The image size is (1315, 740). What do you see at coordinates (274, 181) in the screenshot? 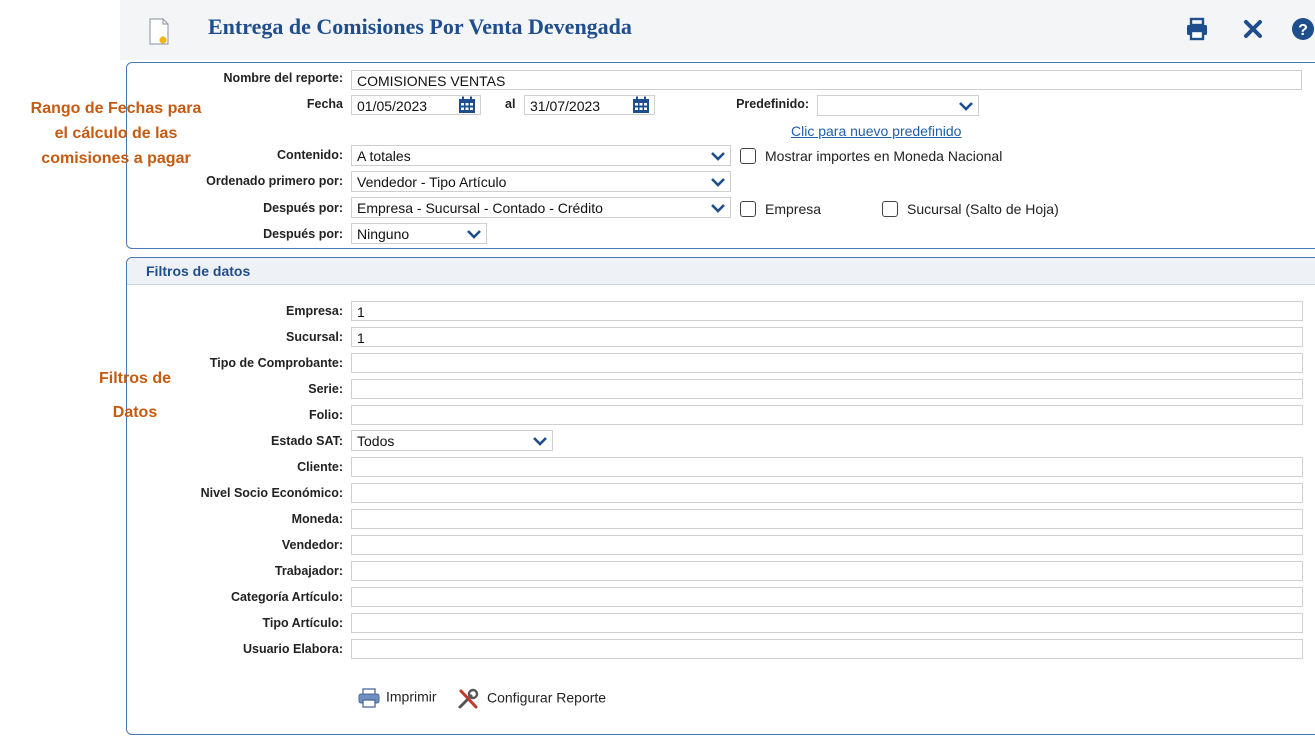
I see `ordenado-label: Ordenado primero por:` at bounding box center [274, 181].